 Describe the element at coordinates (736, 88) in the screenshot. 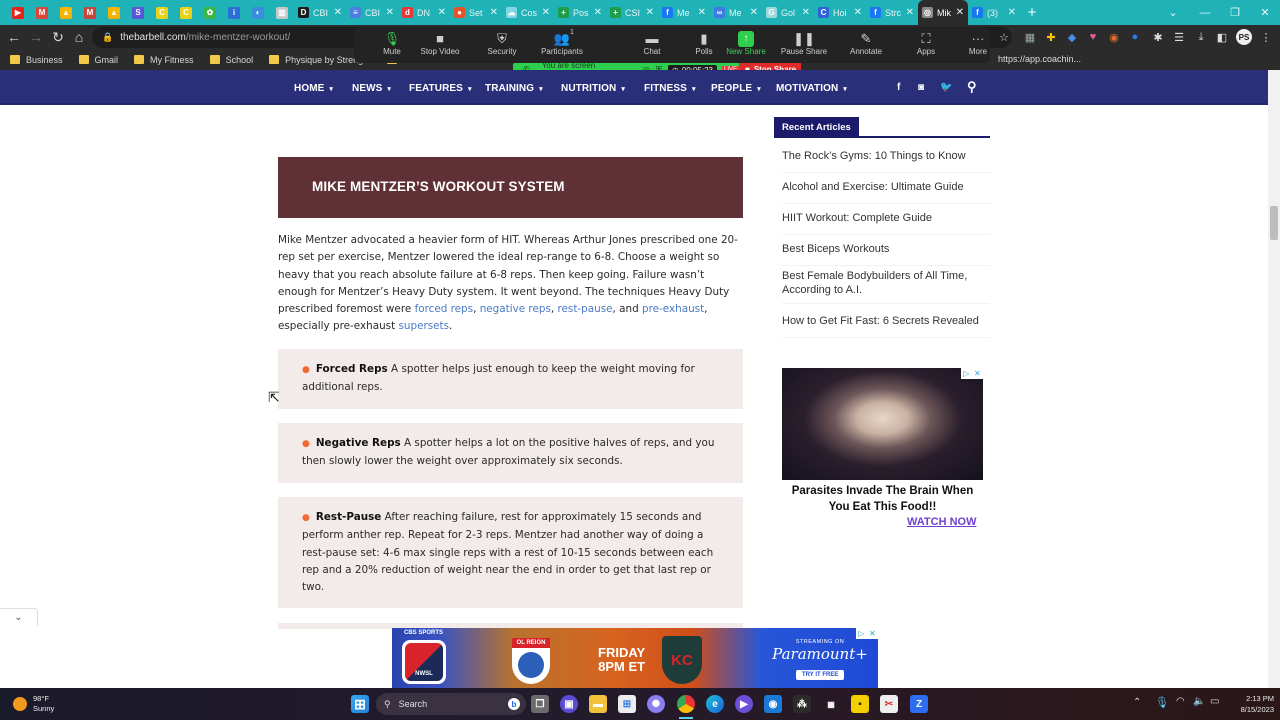

I see `nav-item-people: PEOPLE ▾` at that location.